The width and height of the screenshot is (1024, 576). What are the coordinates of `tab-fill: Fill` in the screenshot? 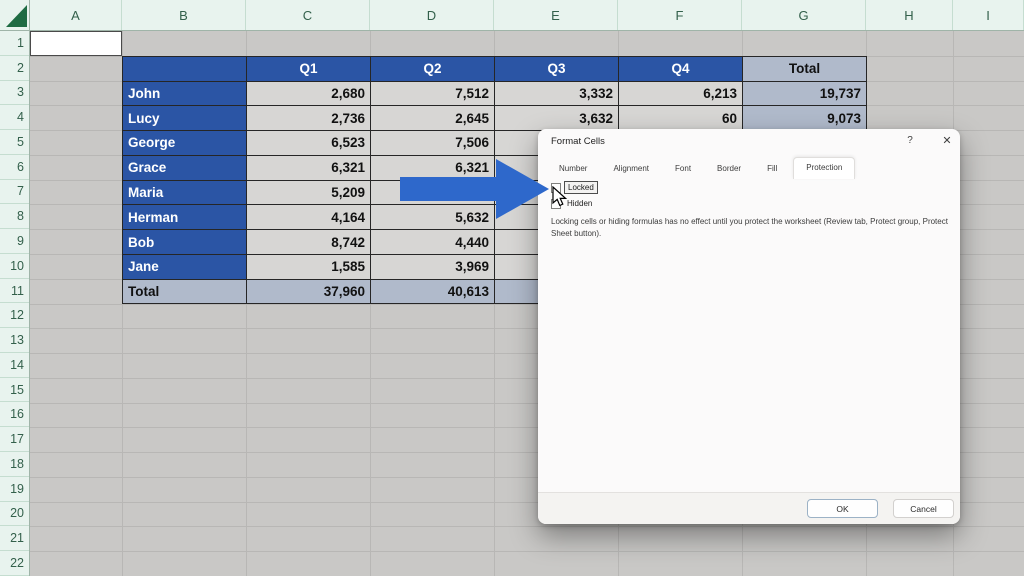 It's located at (772, 169).